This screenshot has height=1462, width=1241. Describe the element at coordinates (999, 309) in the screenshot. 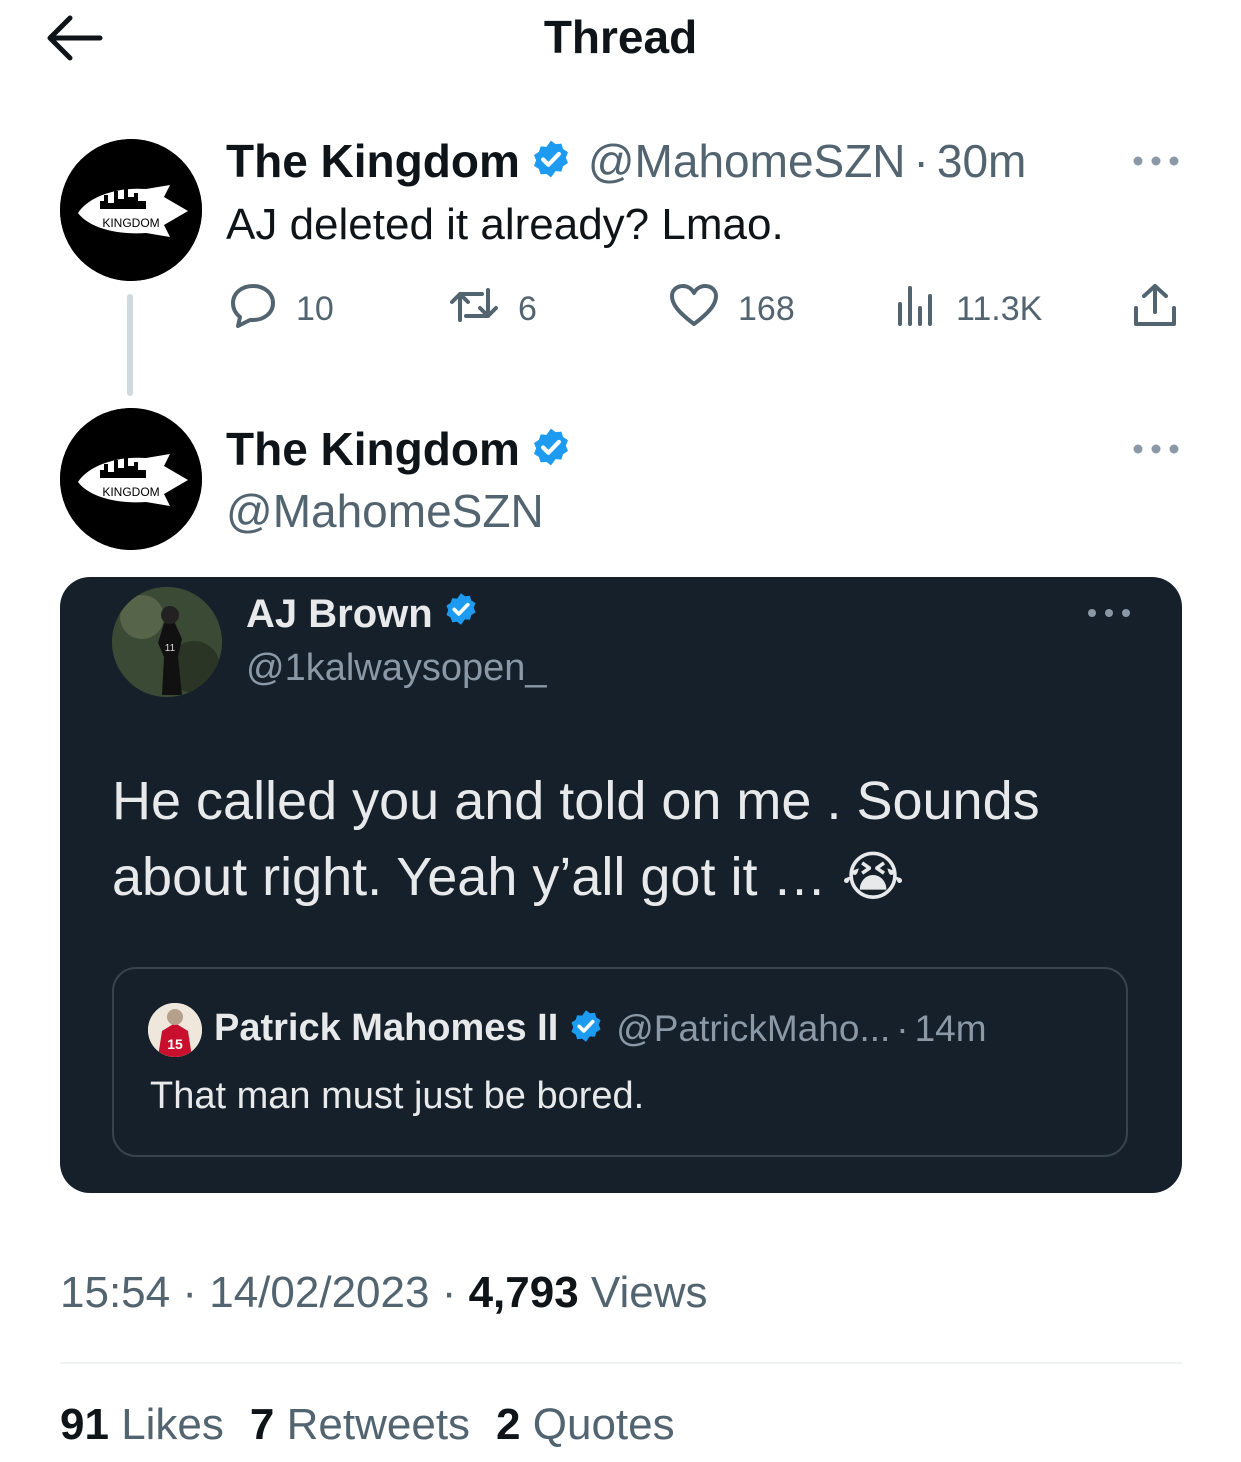

I see `views-count: 11.3K` at that location.